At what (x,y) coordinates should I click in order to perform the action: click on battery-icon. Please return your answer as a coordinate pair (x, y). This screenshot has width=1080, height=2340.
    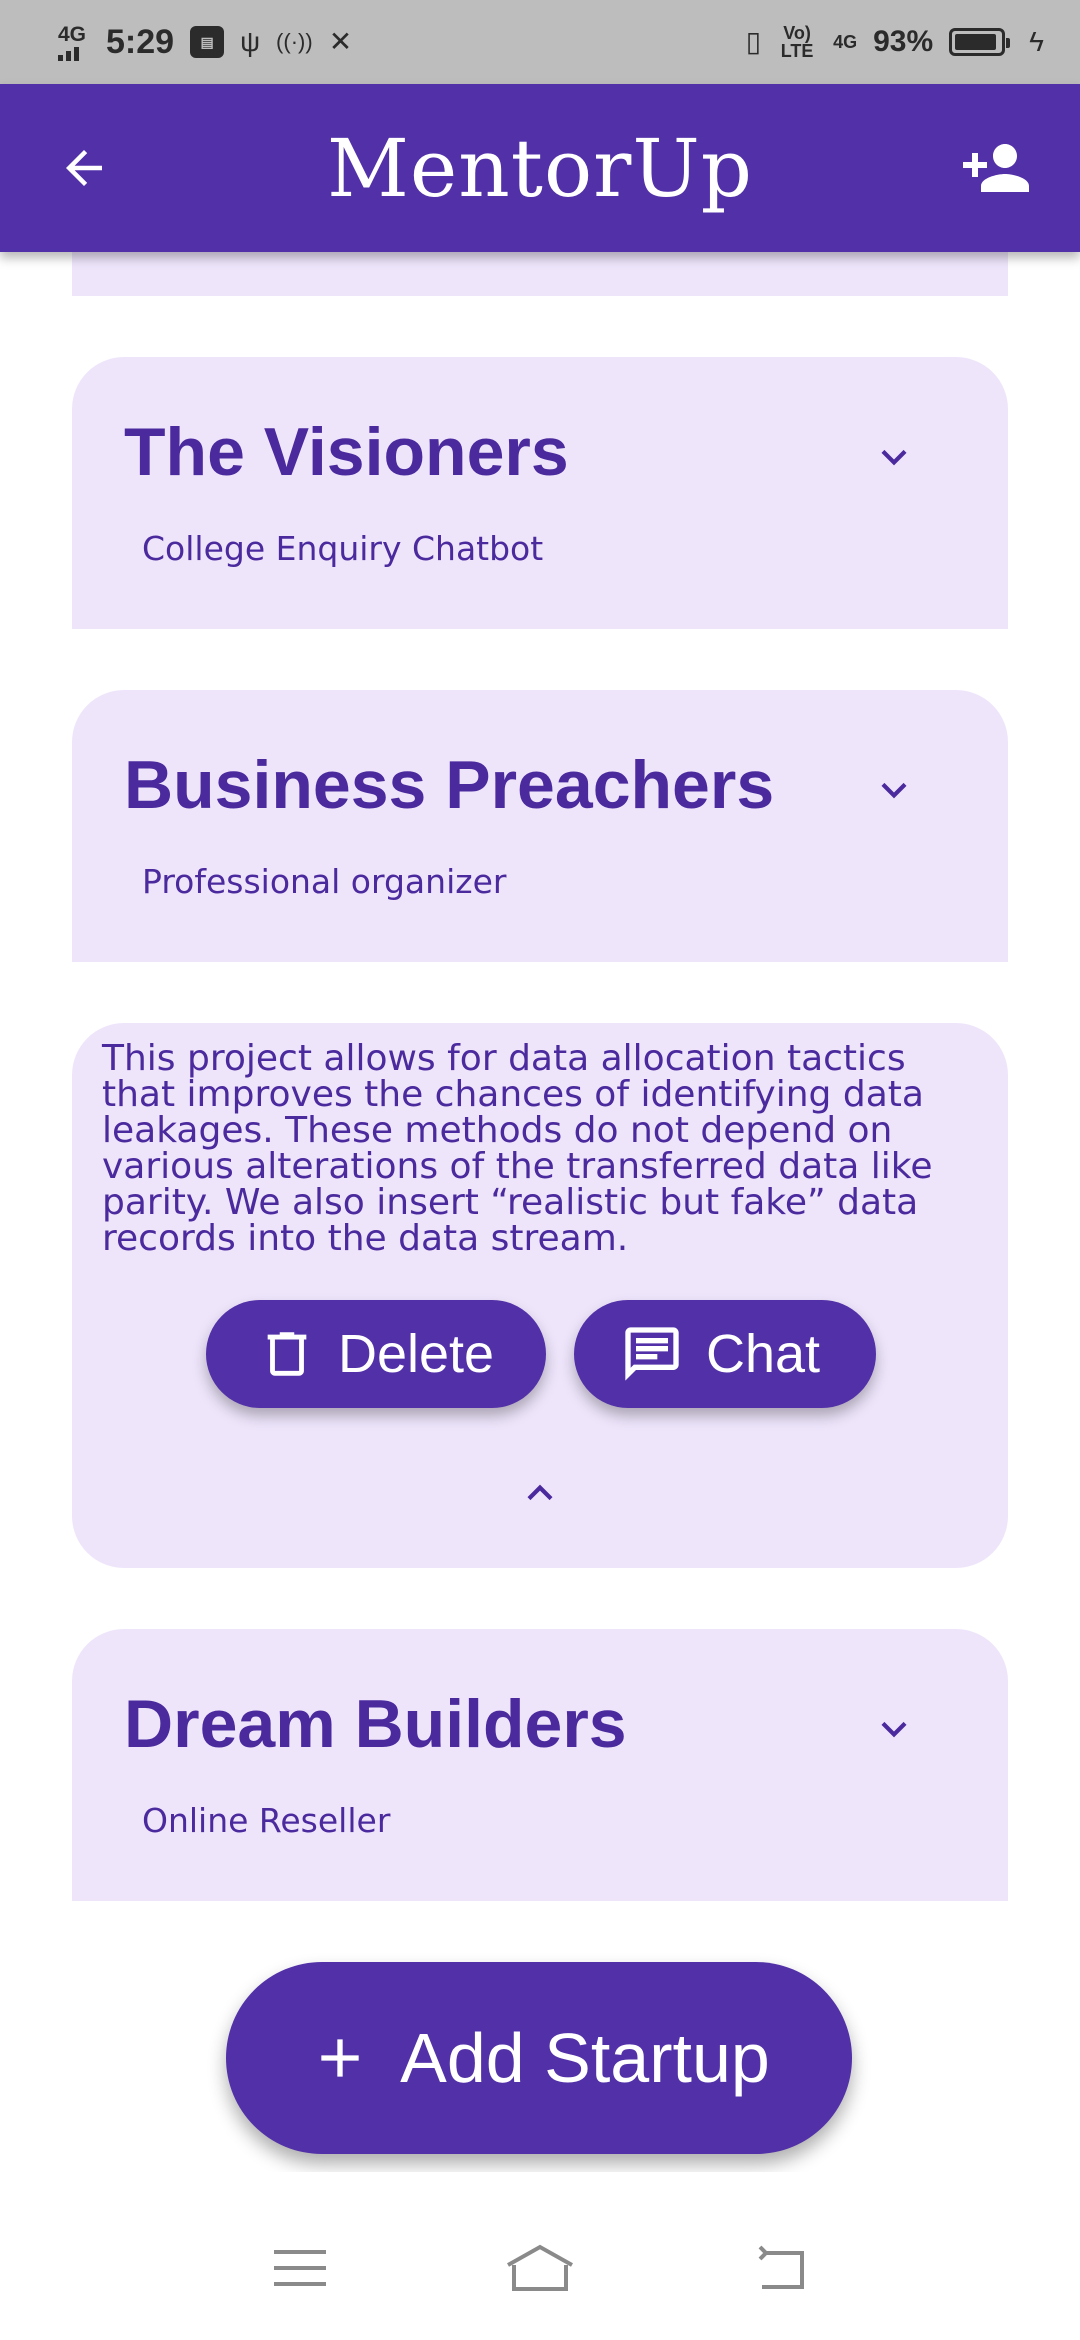
    Looking at the image, I should click on (980, 42).